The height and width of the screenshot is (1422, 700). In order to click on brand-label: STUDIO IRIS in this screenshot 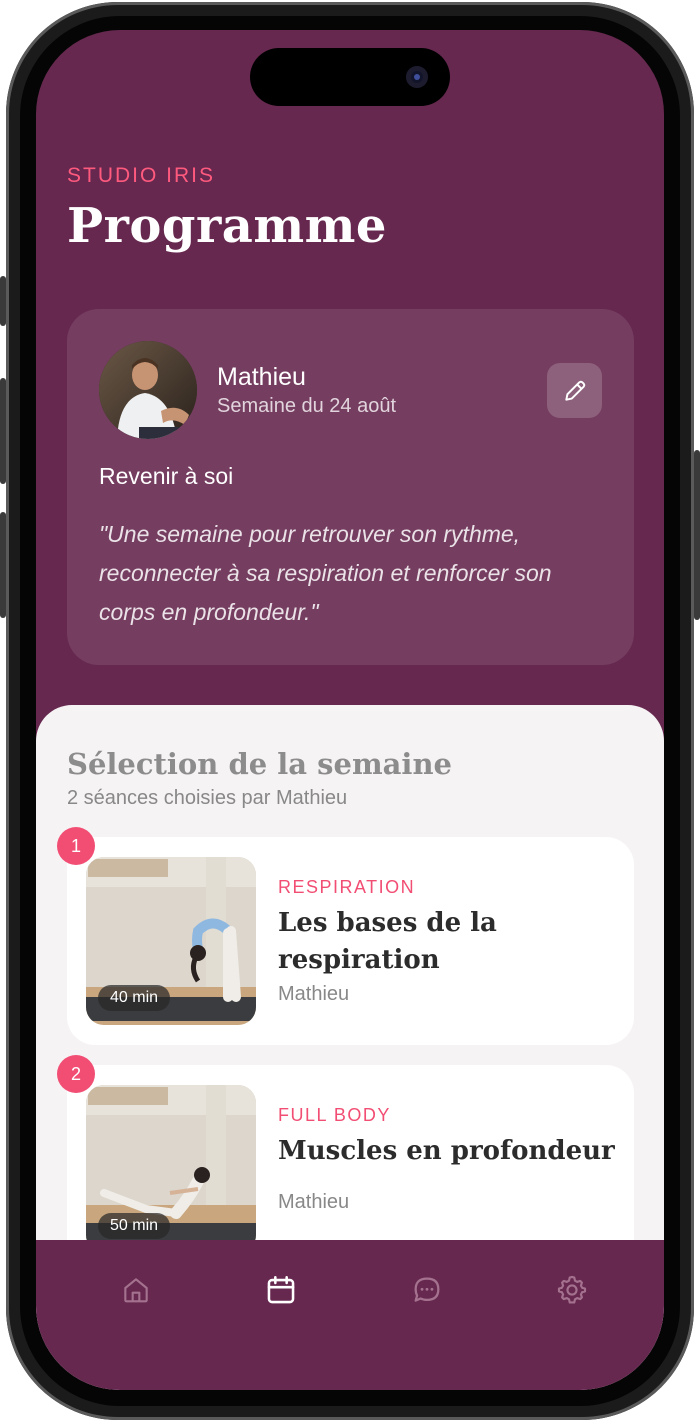, I will do `click(141, 175)`.